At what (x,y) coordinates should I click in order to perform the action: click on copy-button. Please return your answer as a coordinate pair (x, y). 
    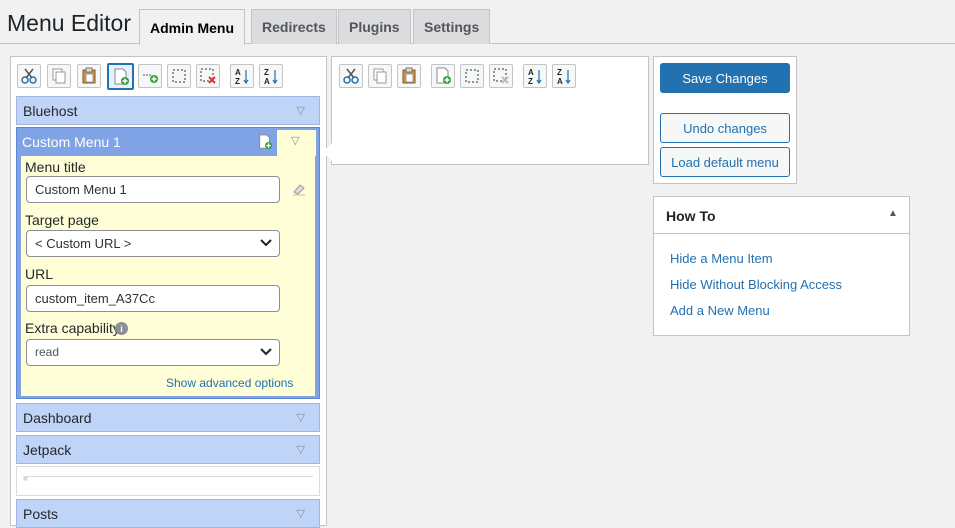
    Looking at the image, I should click on (59, 76).